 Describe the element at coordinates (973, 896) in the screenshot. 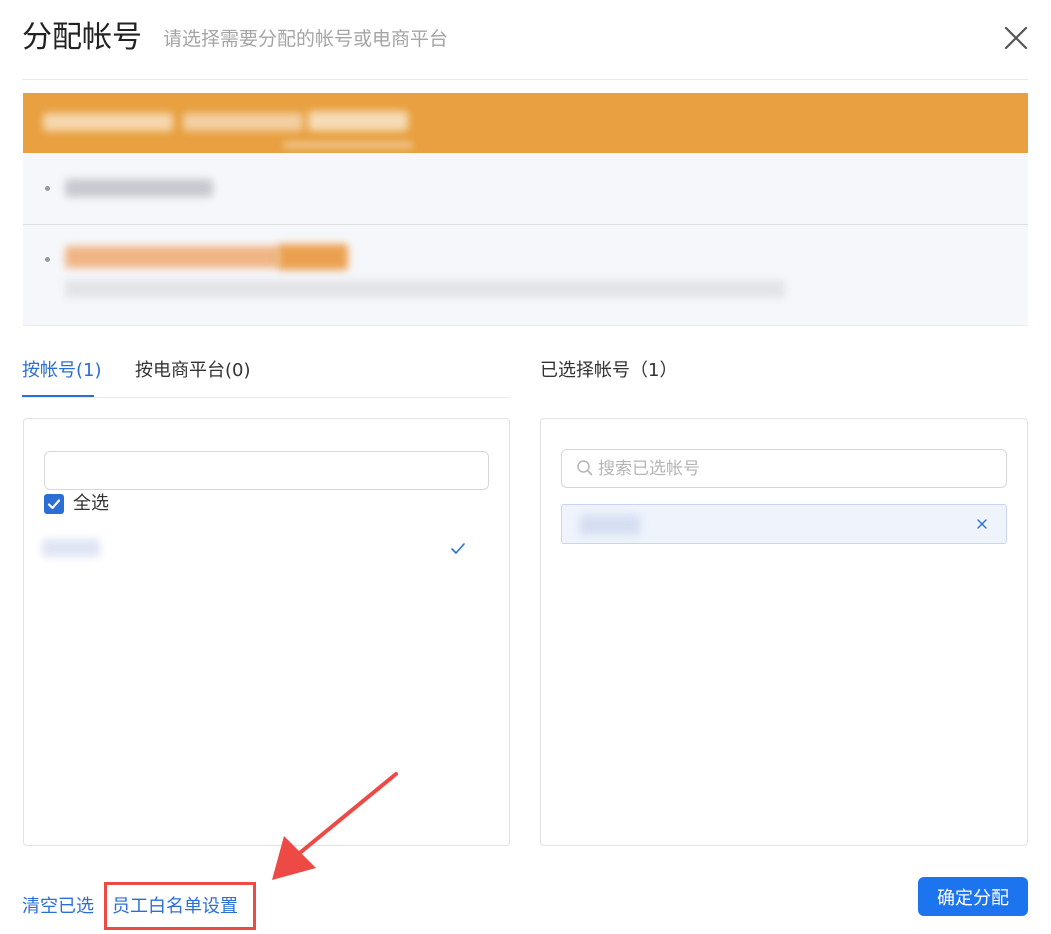

I see `confirm-assign-button: 确定分配` at that location.